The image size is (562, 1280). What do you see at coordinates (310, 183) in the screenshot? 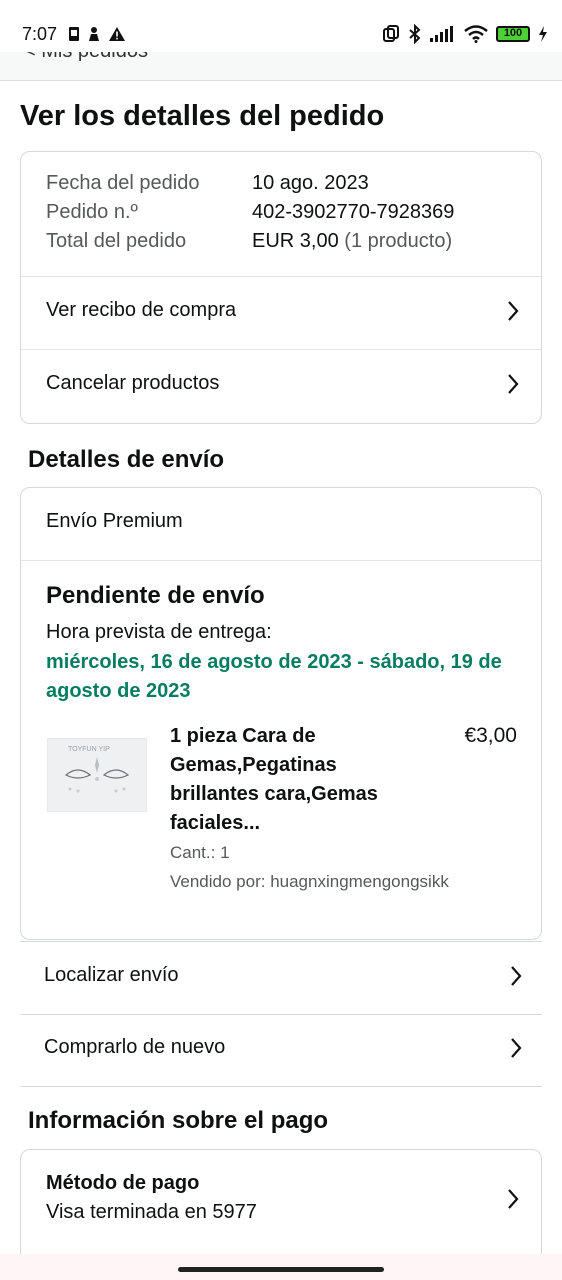
I see `order-date-value: 10 ago. 2023` at bounding box center [310, 183].